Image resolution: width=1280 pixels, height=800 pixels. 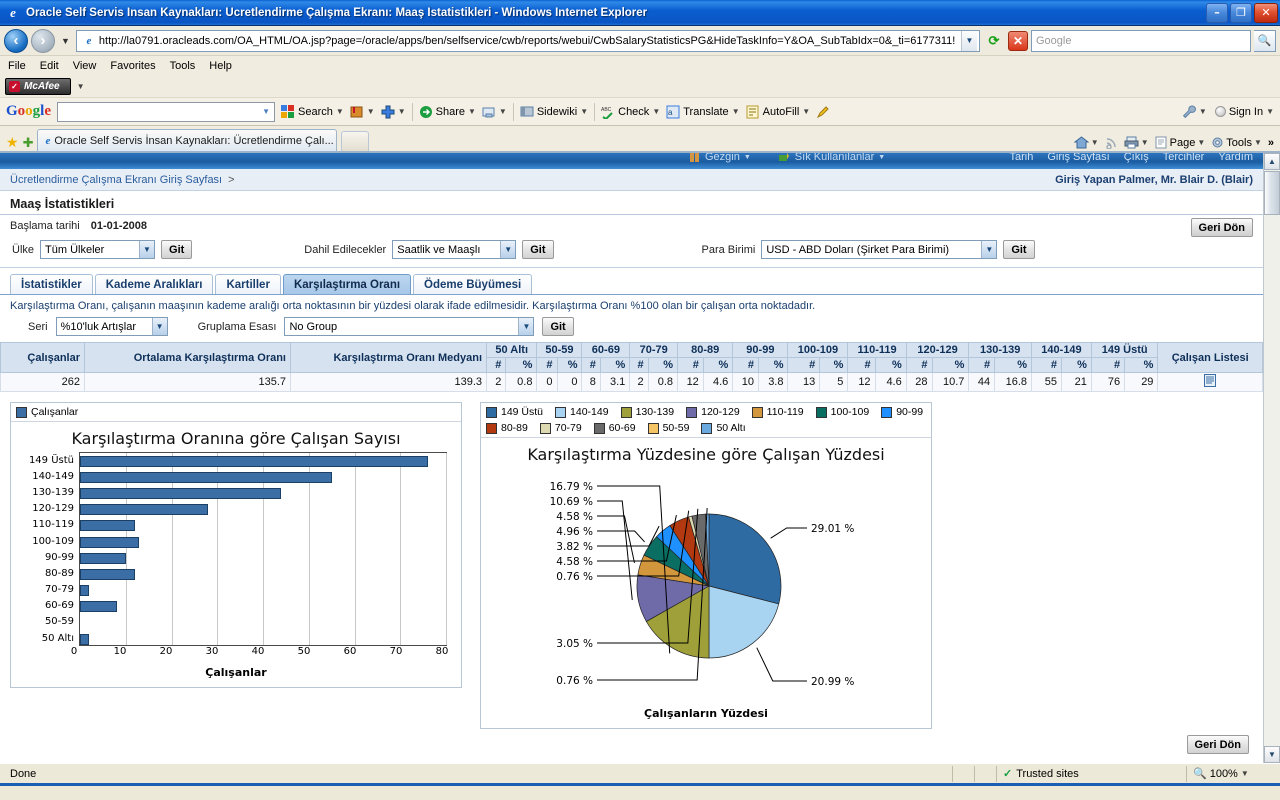 What do you see at coordinates (1231, 773) in the screenshot?
I see `zoom-control: 🔍 100% ▼` at bounding box center [1231, 773].